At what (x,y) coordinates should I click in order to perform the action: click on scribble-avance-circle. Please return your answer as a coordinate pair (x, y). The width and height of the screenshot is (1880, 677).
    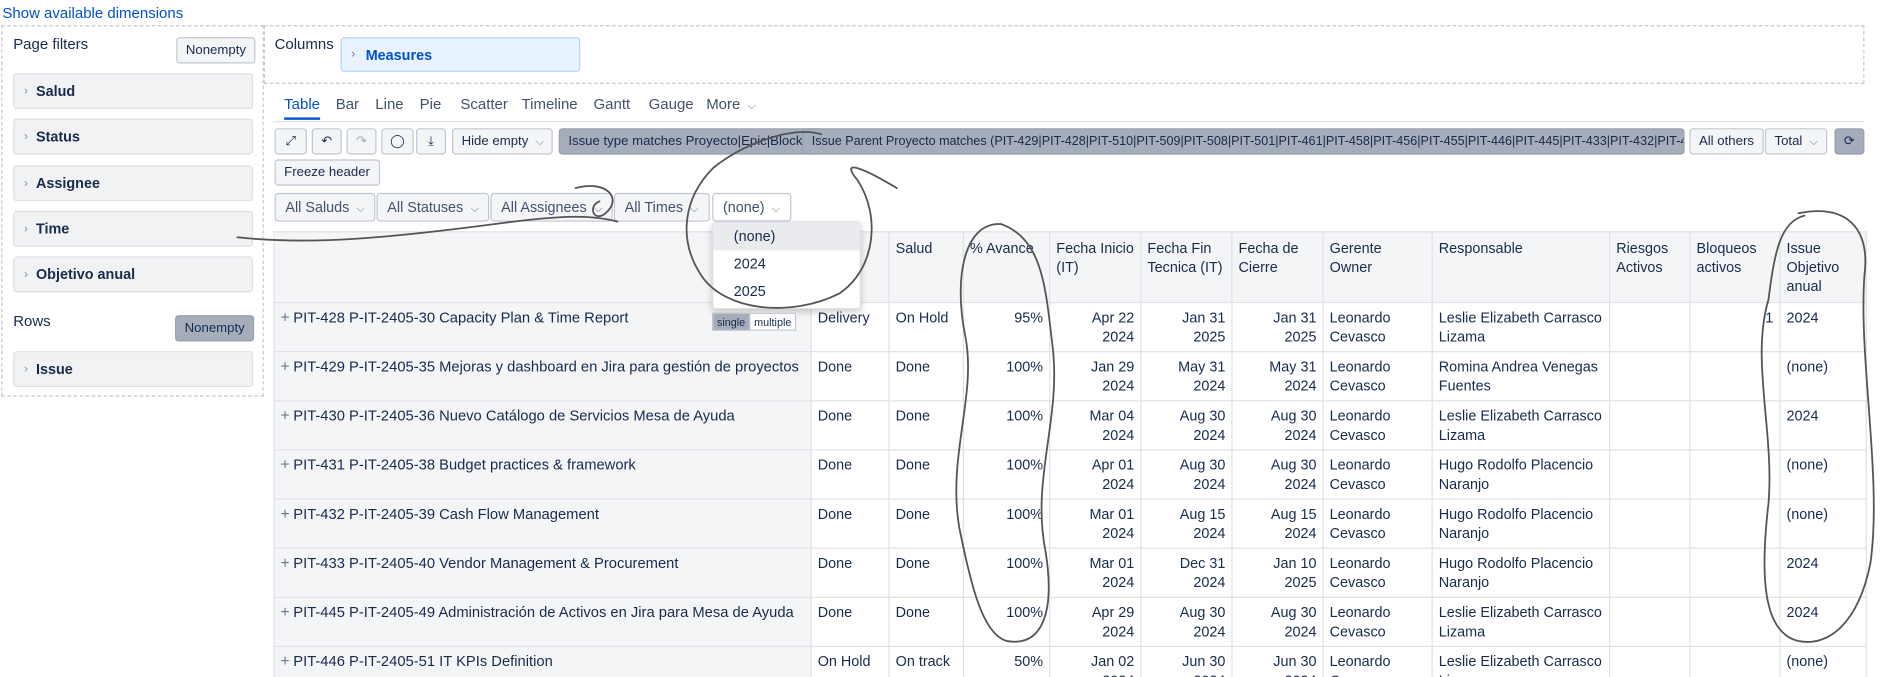
    Looking at the image, I should click on (1005, 433).